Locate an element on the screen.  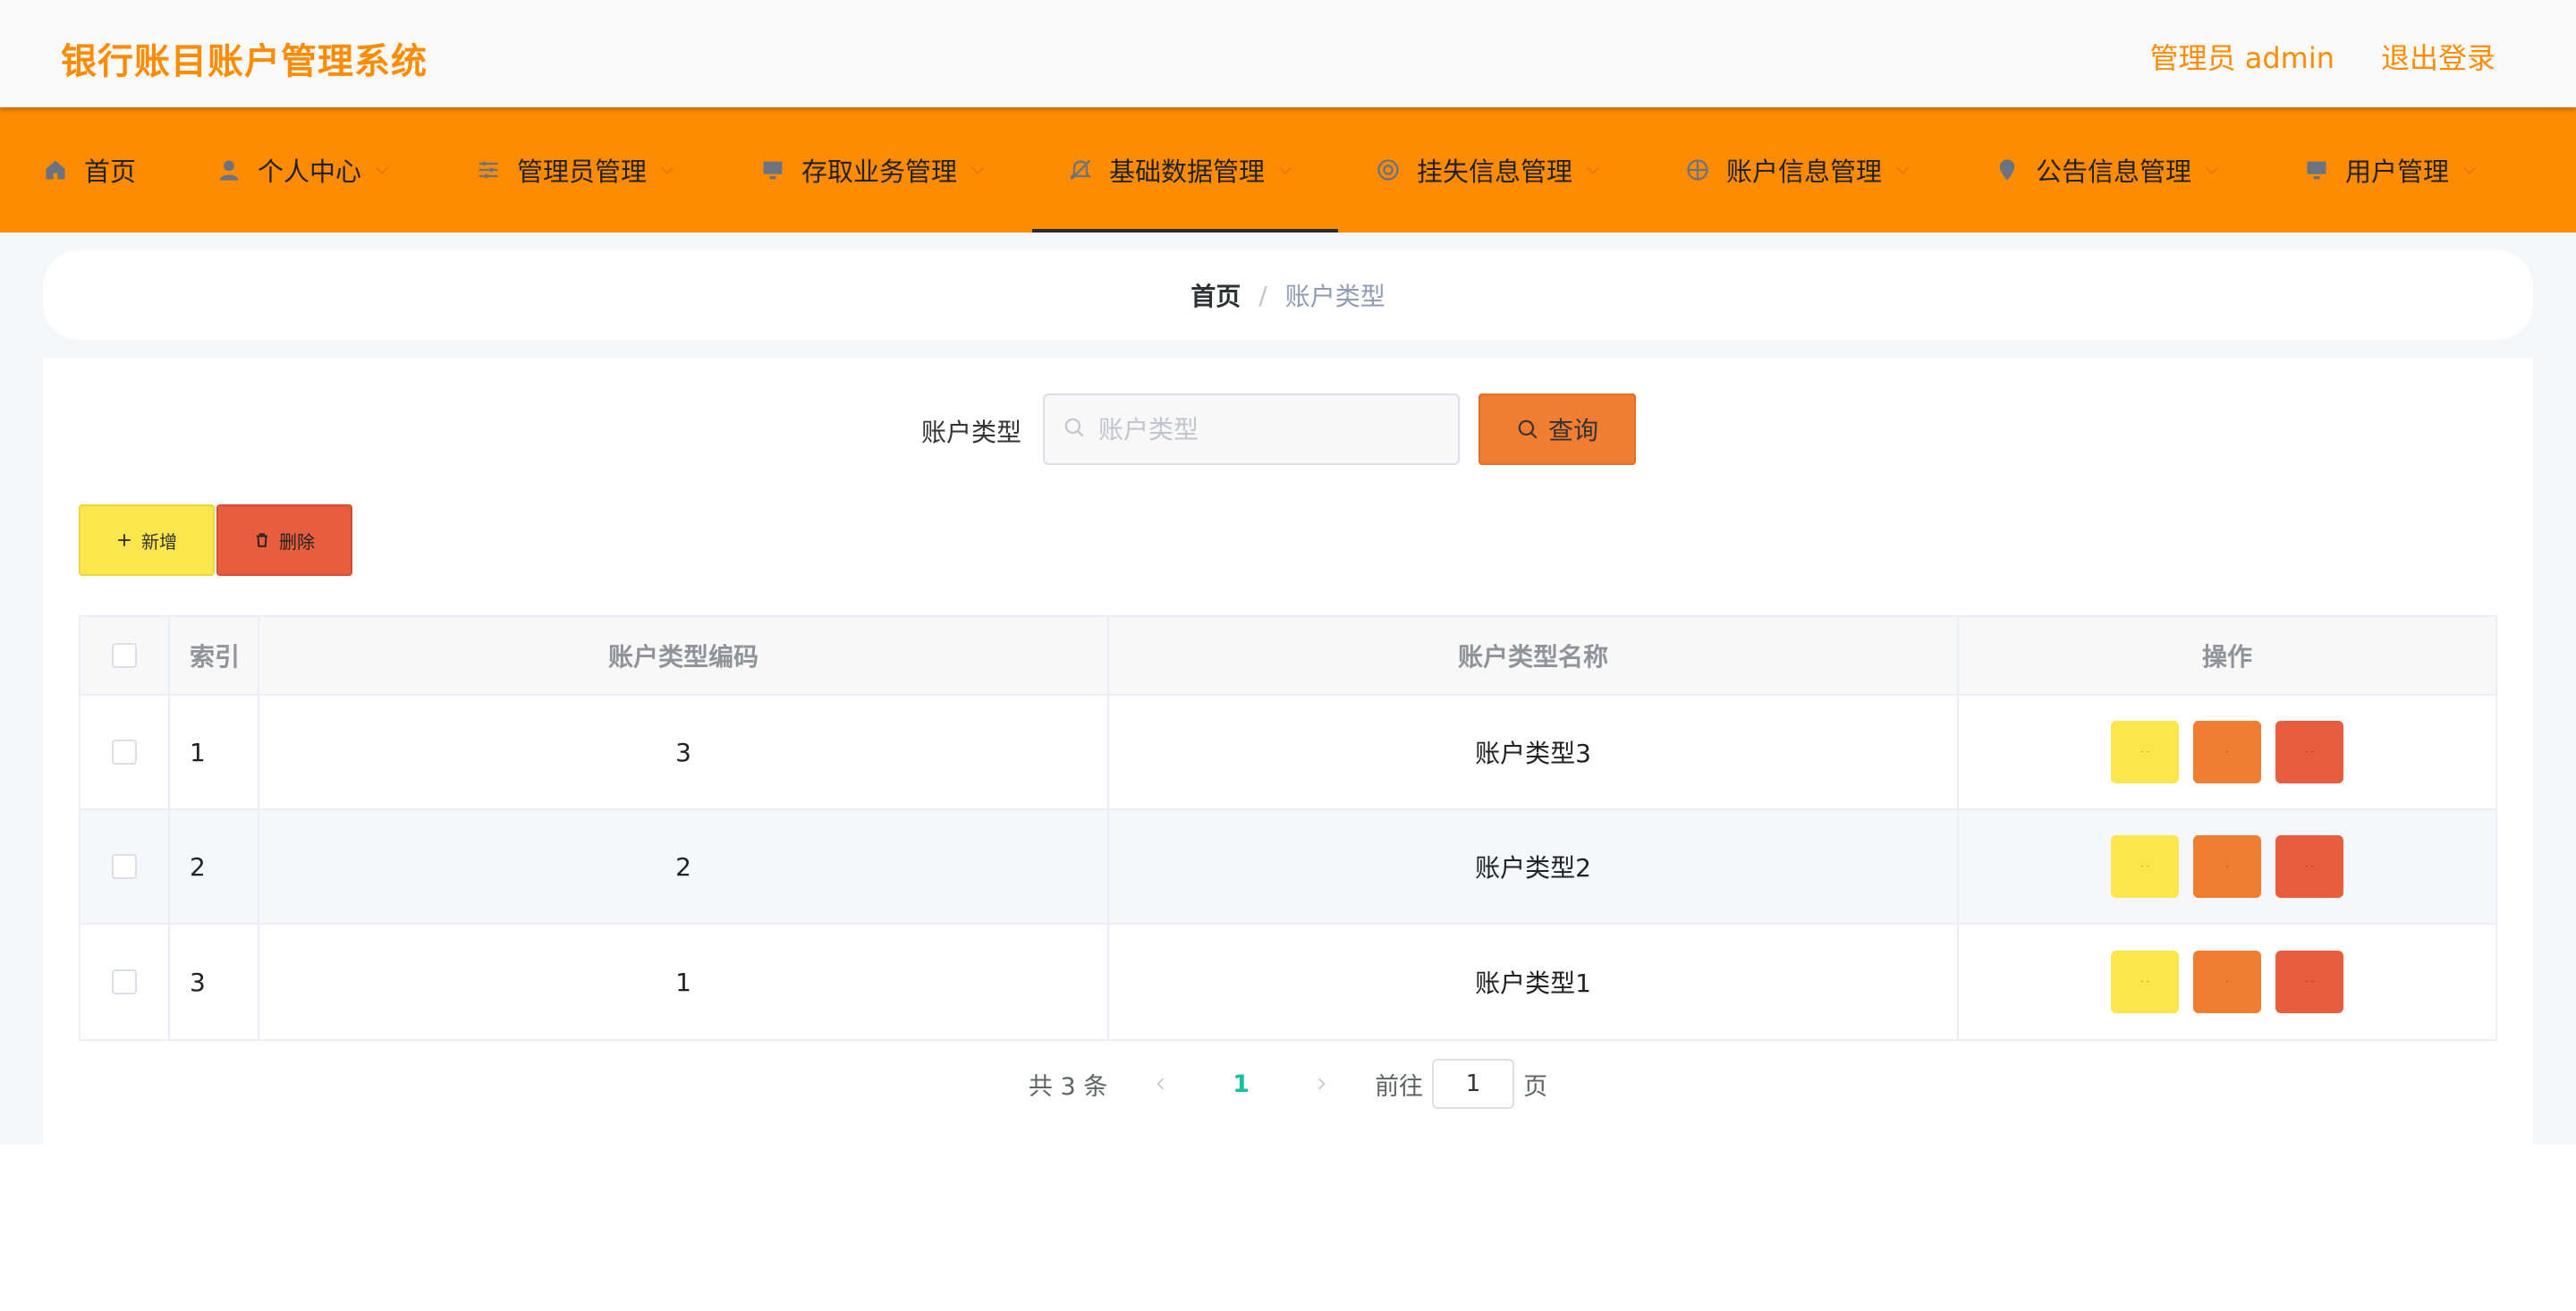
row-index: 2 is located at coordinates (214, 866).